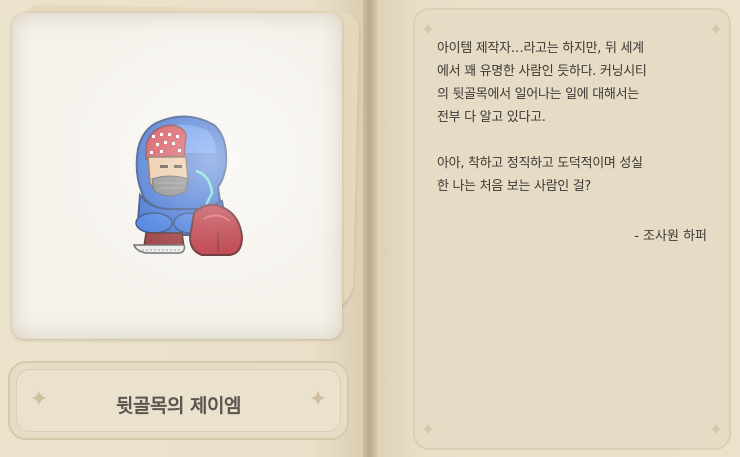  I want to click on character-name: 뒷골목의 제이엠, so click(178, 406).